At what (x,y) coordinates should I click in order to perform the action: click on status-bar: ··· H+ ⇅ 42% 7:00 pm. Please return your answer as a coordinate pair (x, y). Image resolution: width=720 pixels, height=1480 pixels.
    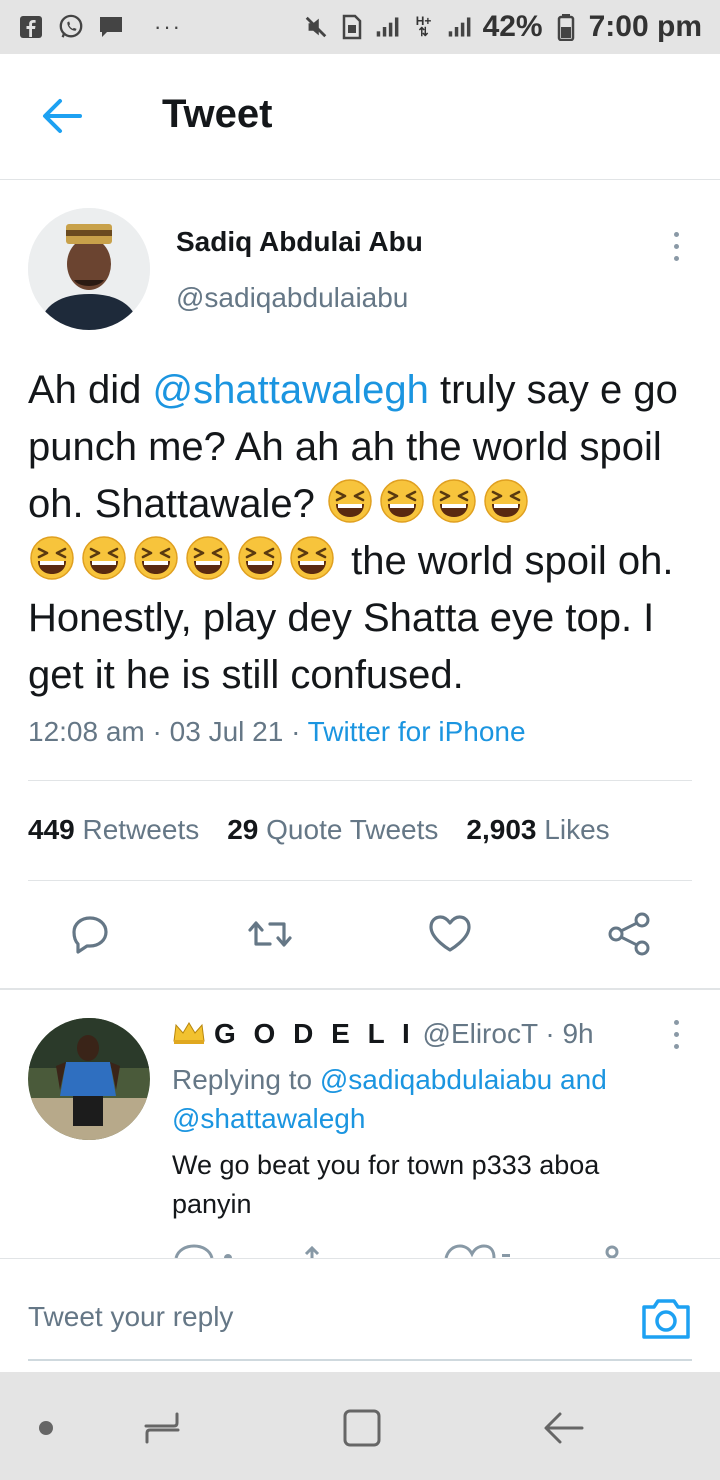
    Looking at the image, I should click on (360, 27).